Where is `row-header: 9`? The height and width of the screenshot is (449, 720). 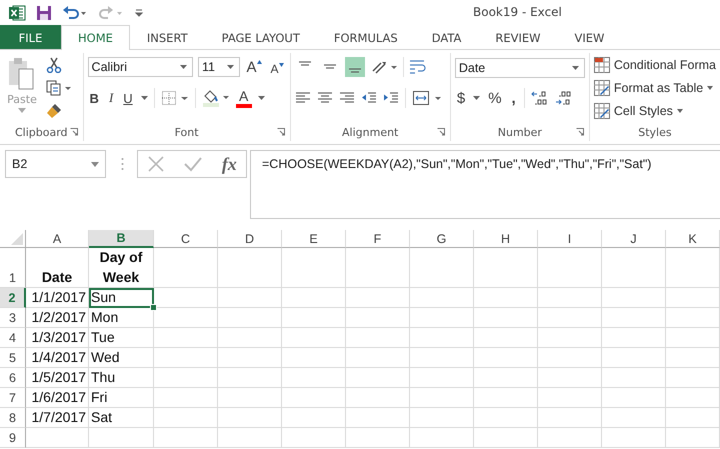
row-header: 9 is located at coordinates (13, 438).